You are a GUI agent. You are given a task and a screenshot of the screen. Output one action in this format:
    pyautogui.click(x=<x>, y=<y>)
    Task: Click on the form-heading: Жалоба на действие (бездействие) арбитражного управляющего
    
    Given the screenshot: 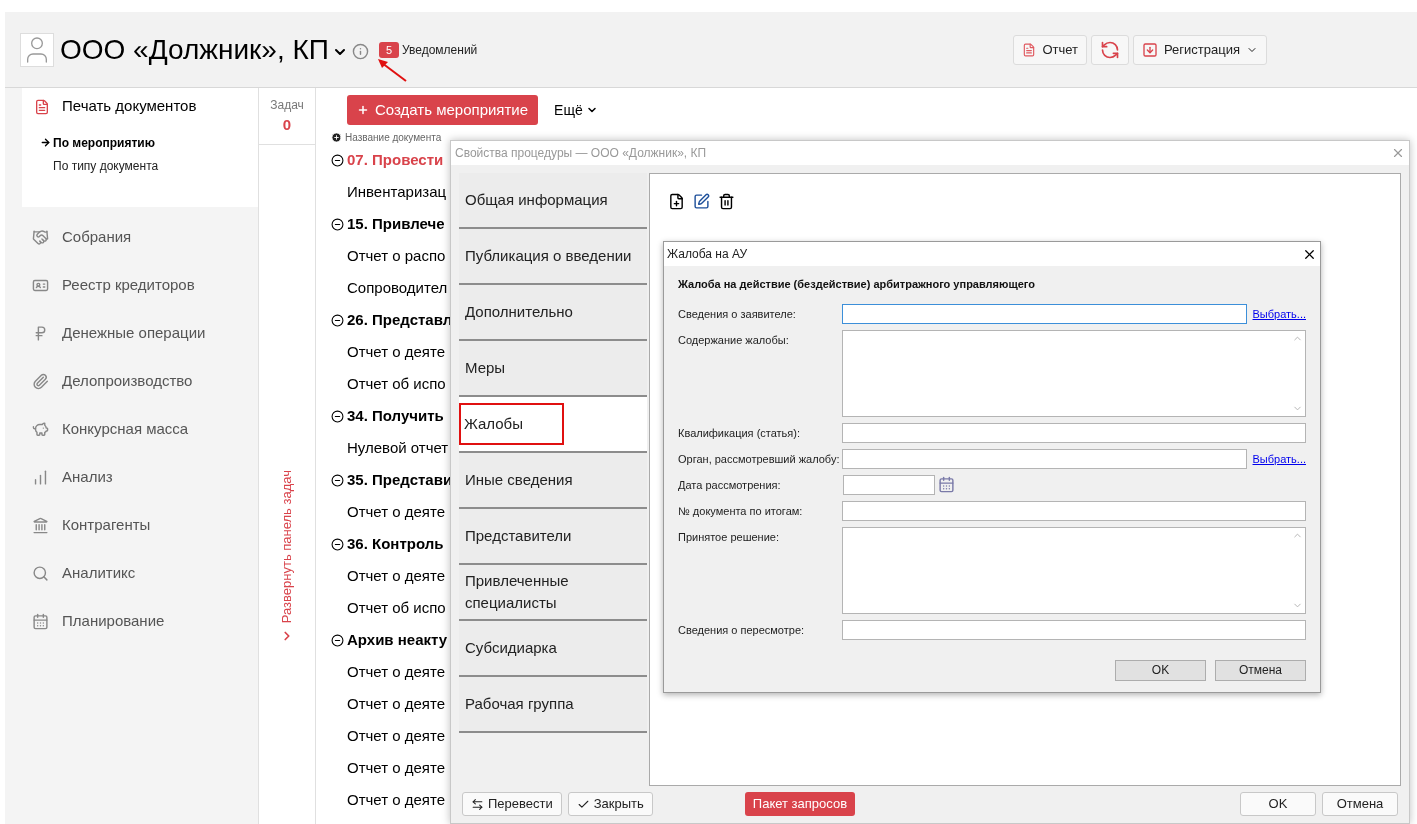 What is the action you would take?
    pyautogui.click(x=857, y=284)
    